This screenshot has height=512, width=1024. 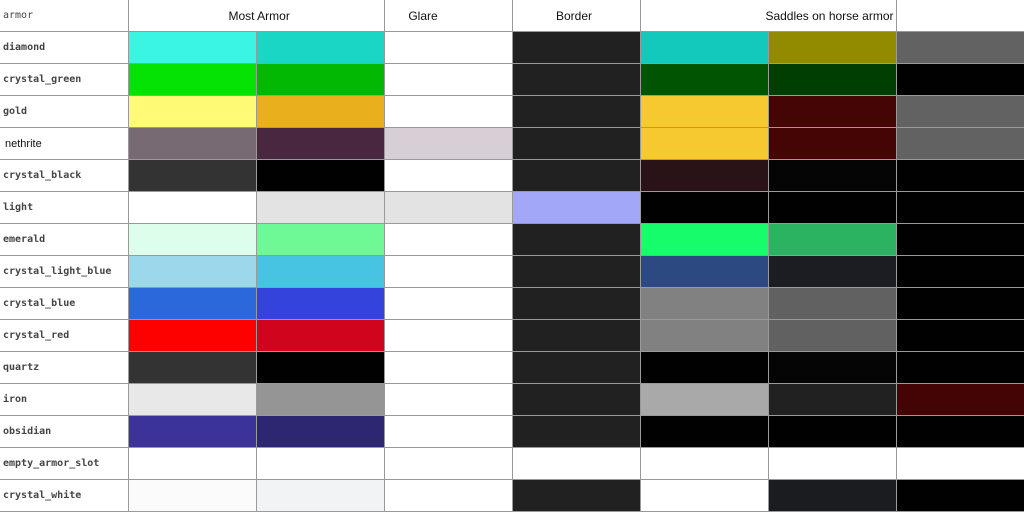 I want to click on table-row: crystal_white, so click(x=512, y=495).